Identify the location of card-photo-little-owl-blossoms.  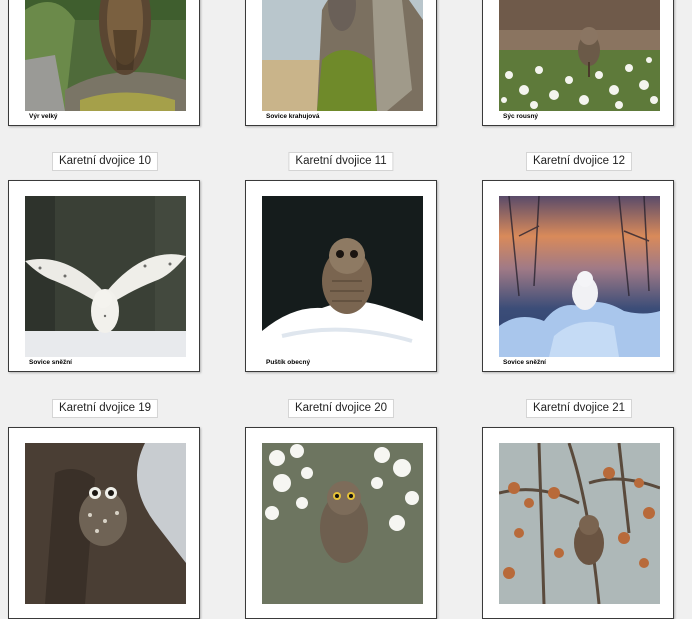
(342, 523).